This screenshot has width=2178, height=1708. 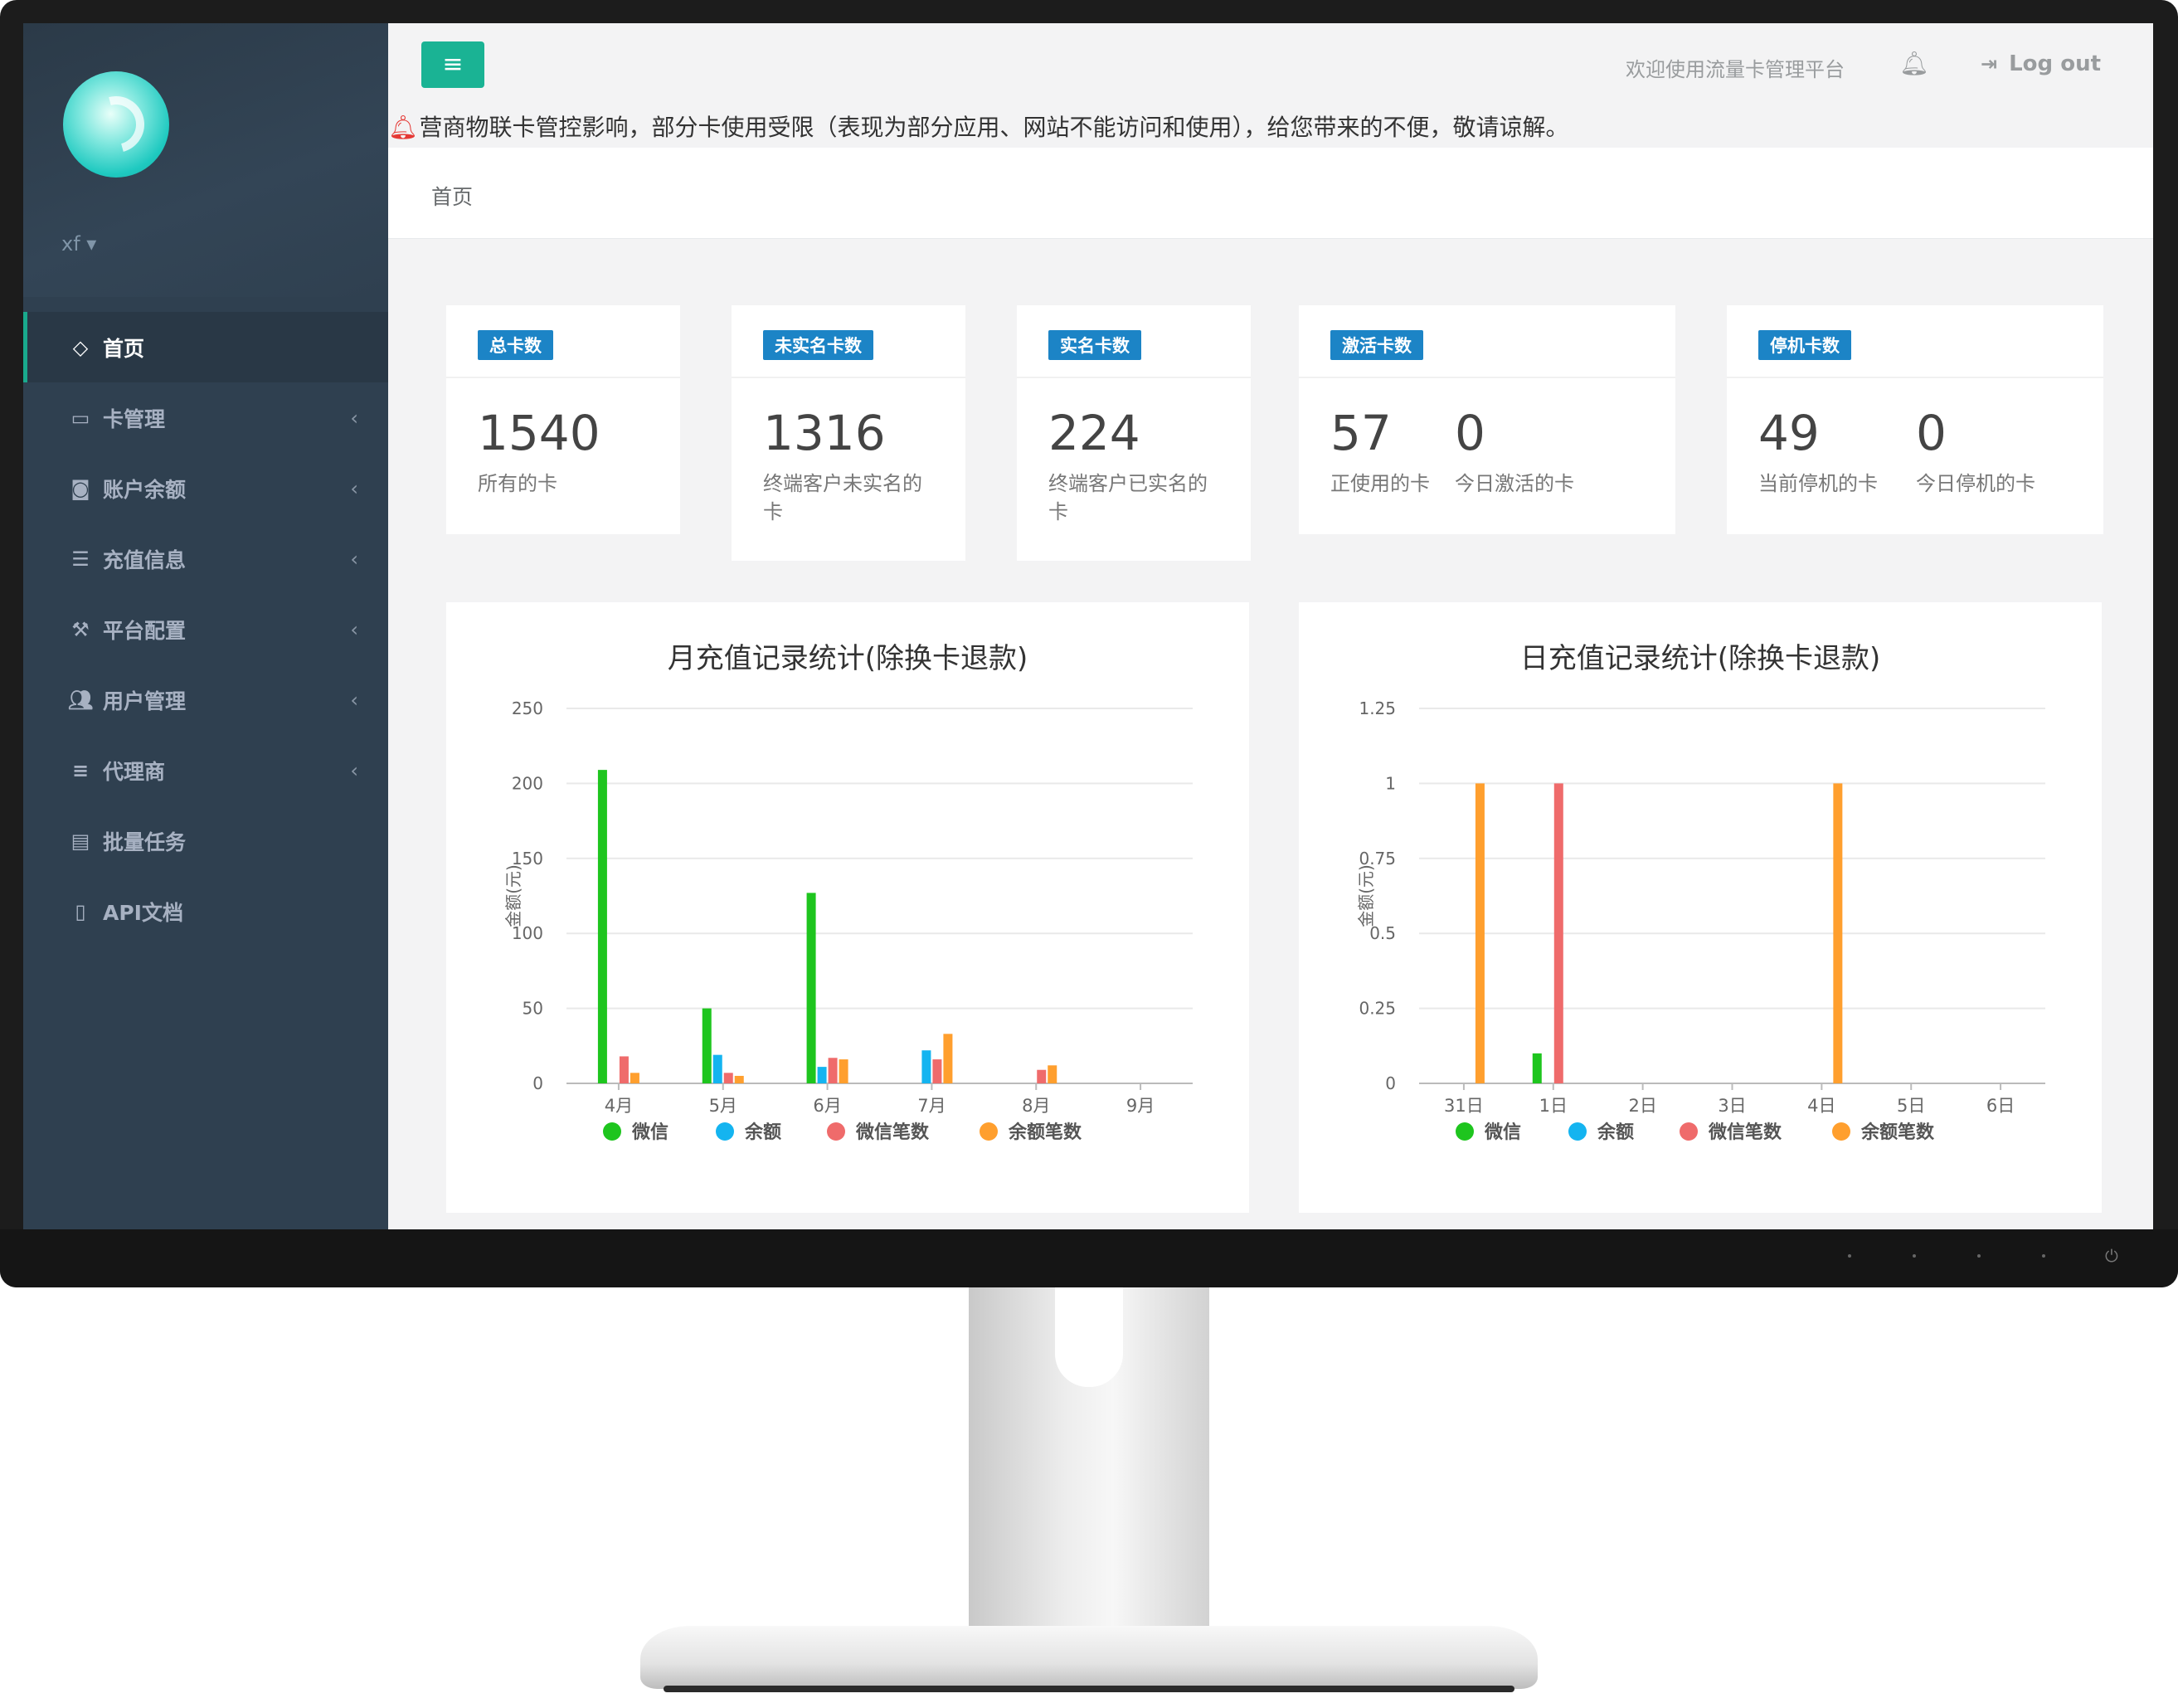 I want to click on y-tick-label: 250, so click(x=527, y=708).